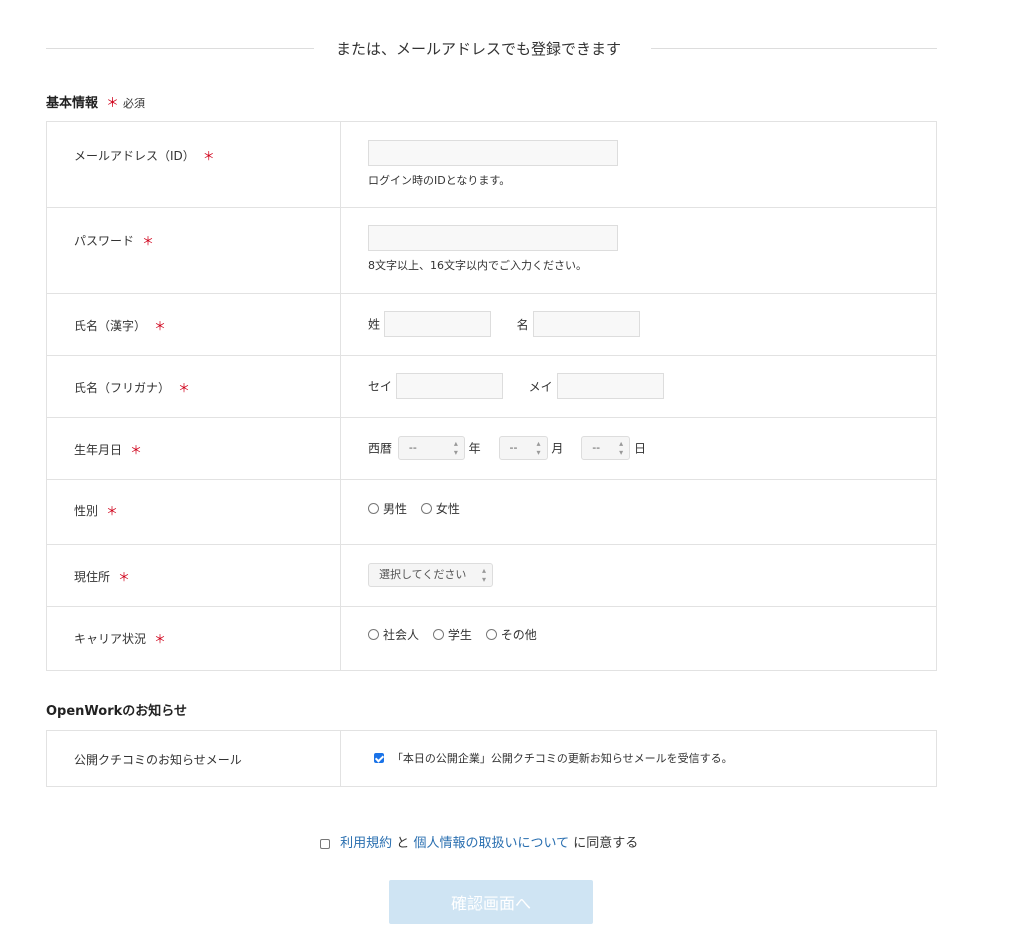  I want to click on birthday-field-cell: 西暦 -- ▴ ▾ 年 -- ▴ ▾ 月 -- ▴ ▾ 日, so click(638, 448).